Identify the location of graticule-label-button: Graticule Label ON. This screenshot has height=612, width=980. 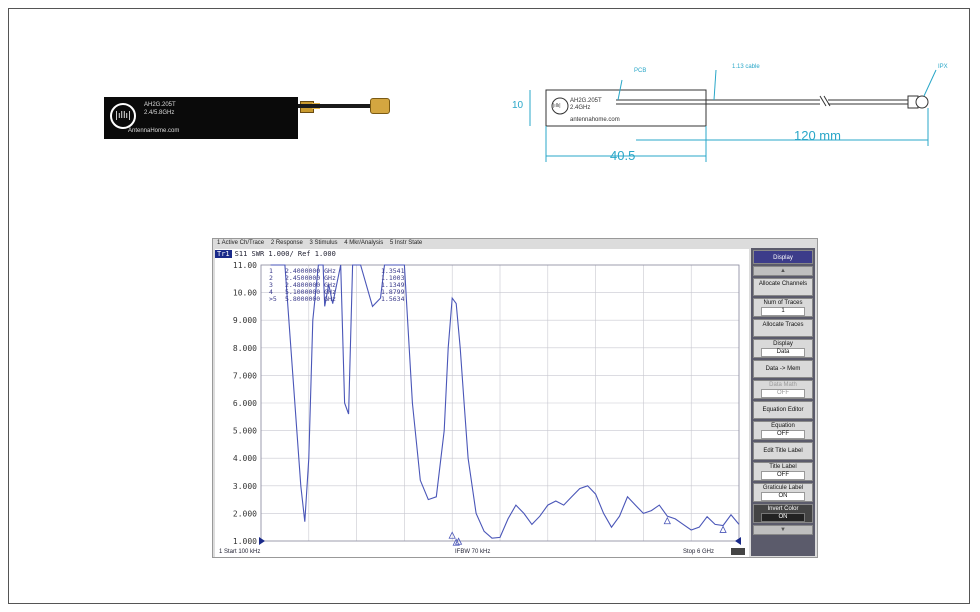
(783, 492).